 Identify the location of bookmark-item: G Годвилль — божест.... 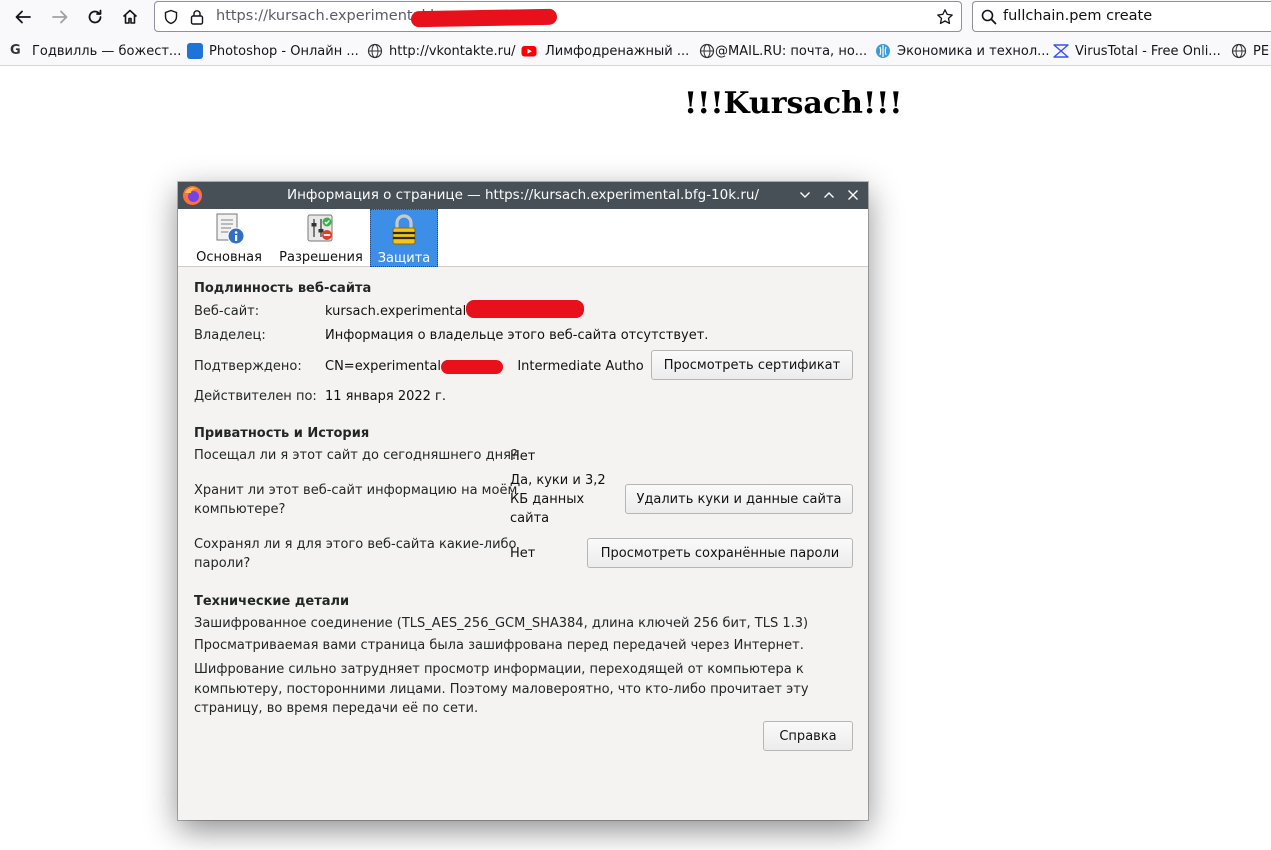
(95, 51).